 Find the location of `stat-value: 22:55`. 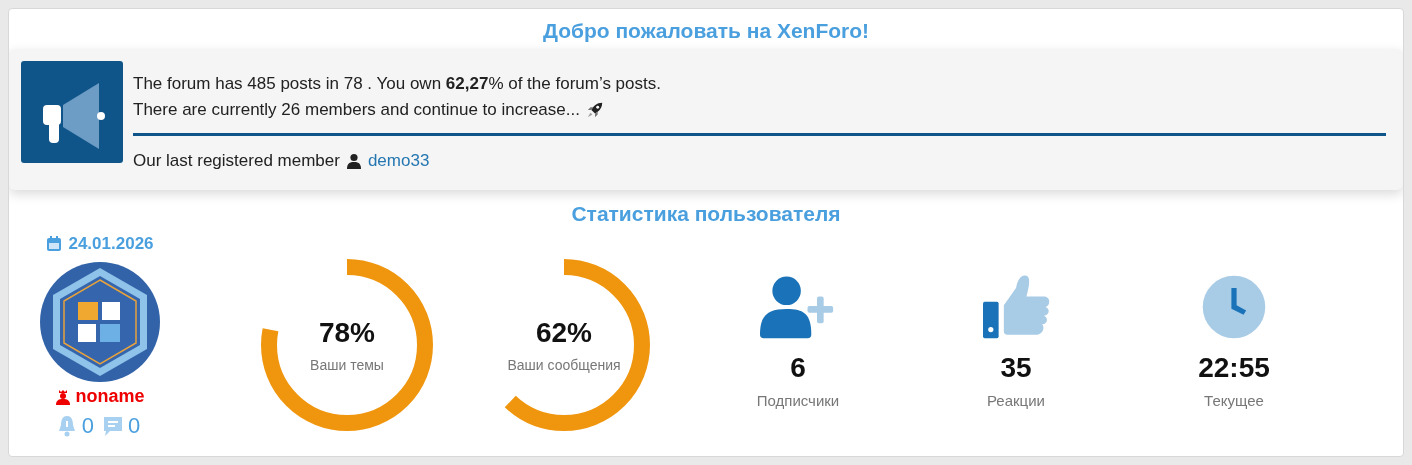

stat-value: 22:55 is located at coordinates (1234, 368).